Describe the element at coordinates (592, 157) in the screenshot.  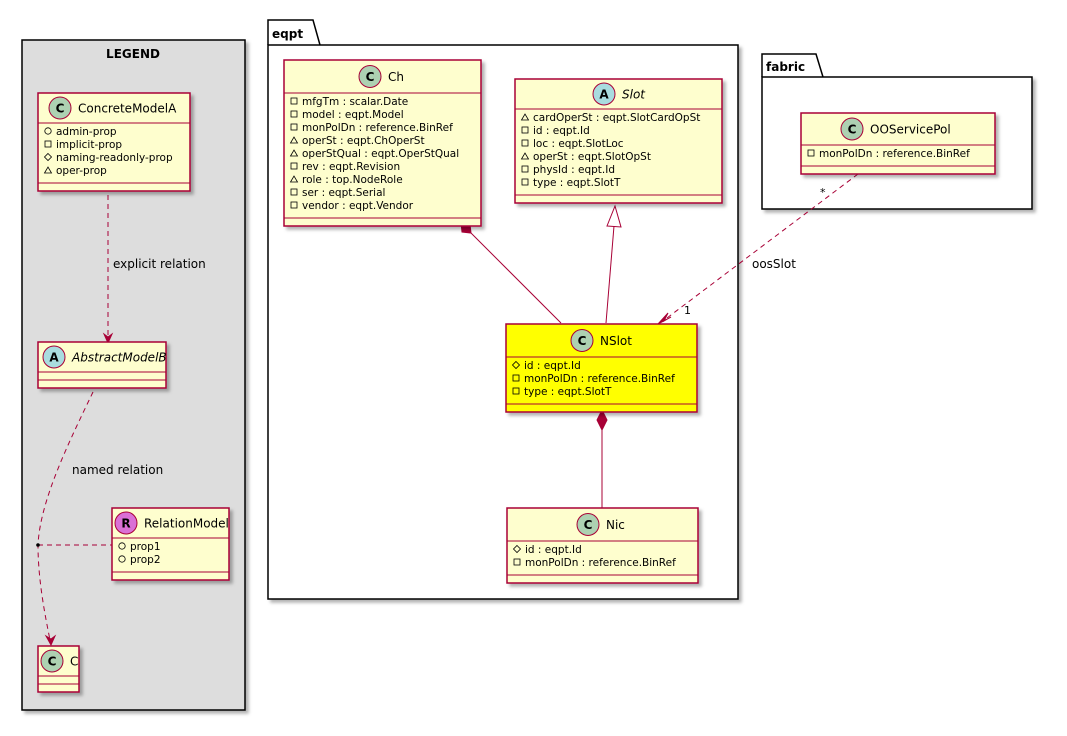
I see `slot-attr-3: operSt : eqpt.SlotOpSt` at that location.